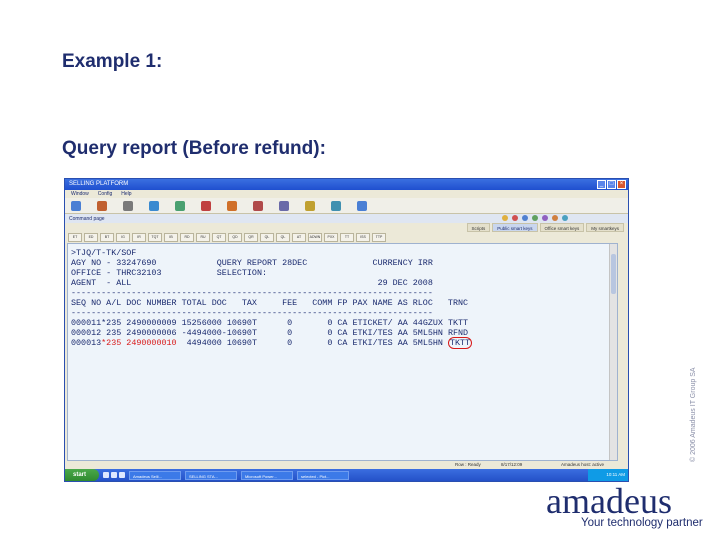  Describe the element at coordinates (562, 227) in the screenshot. I see `tab-office-smart-keys: Office smart keys` at that location.